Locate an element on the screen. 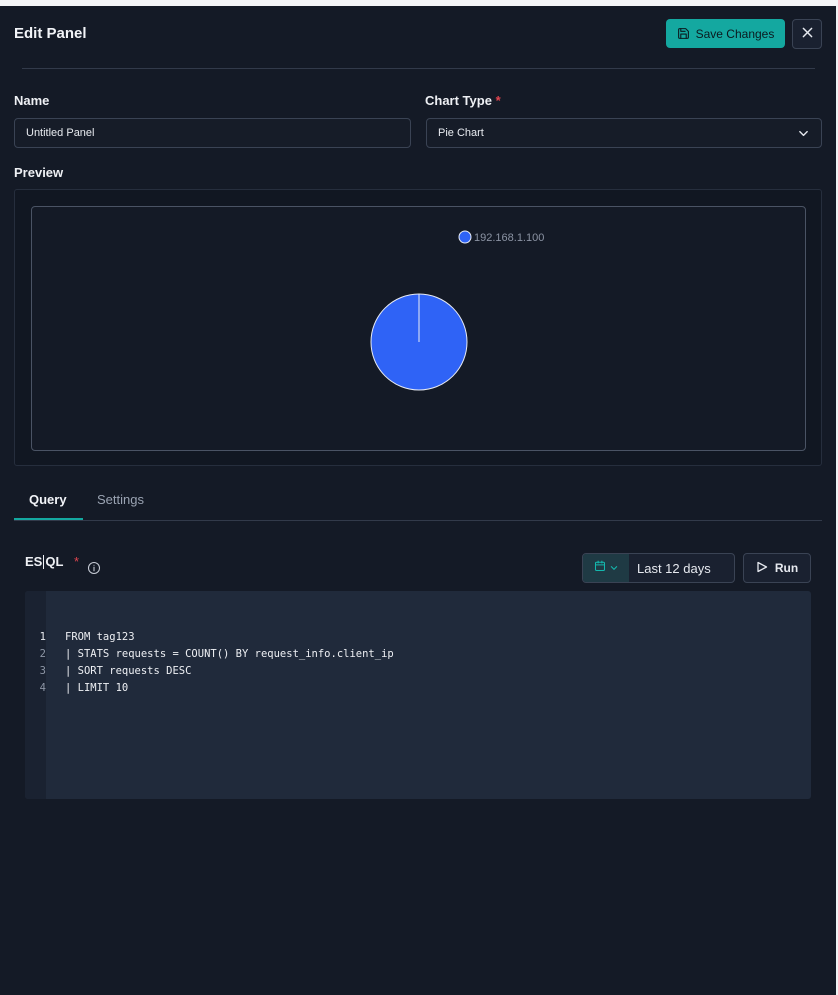  esql-label: ES QL is located at coordinates (44, 561).